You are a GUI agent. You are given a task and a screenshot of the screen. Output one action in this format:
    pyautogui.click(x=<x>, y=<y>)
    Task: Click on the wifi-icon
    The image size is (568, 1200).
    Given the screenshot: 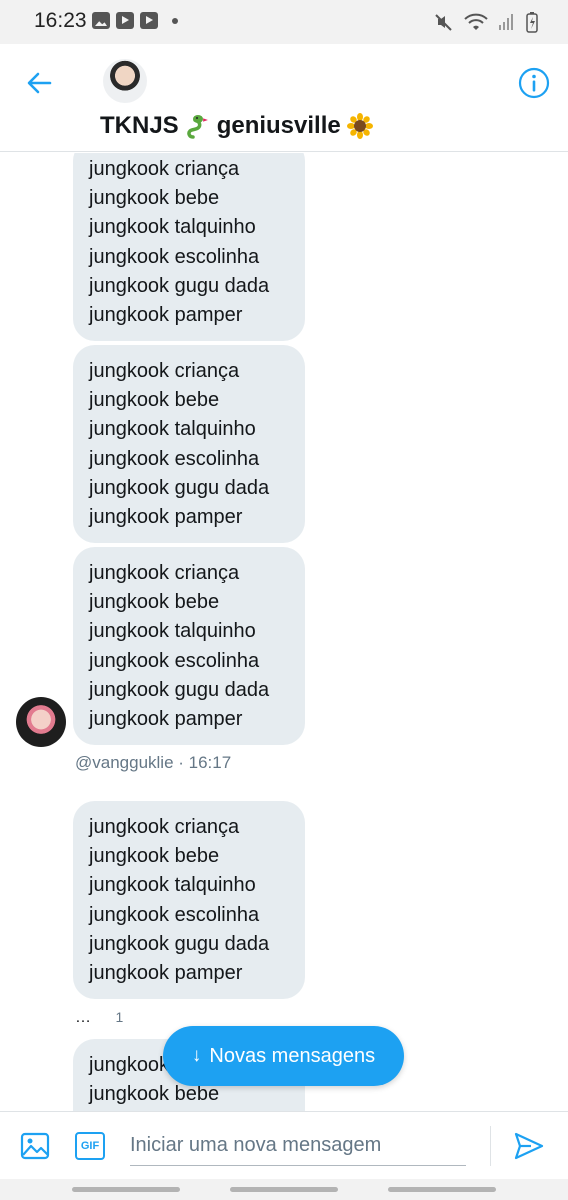 What is the action you would take?
    pyautogui.click(x=476, y=21)
    